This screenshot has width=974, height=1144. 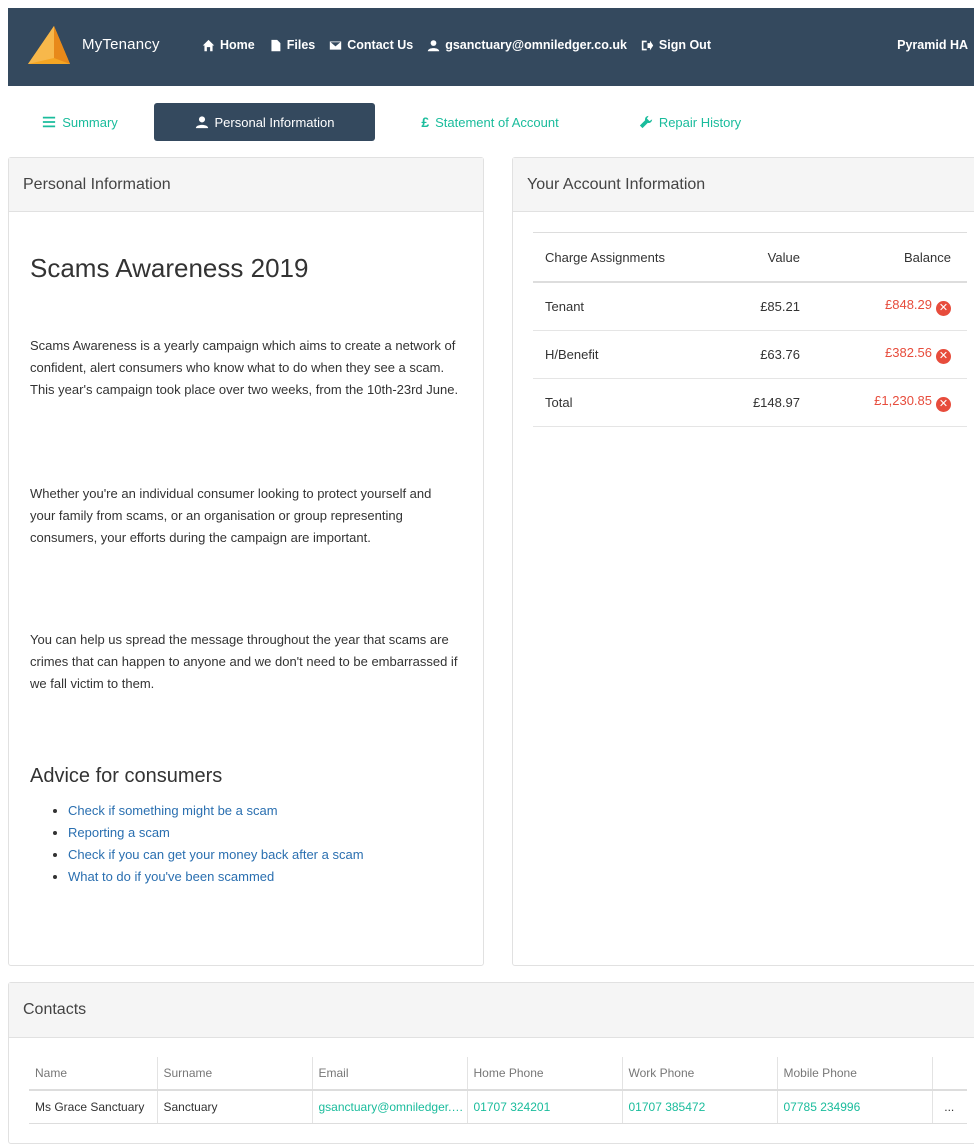 I want to click on tab-summary: Summary, so click(x=80, y=122).